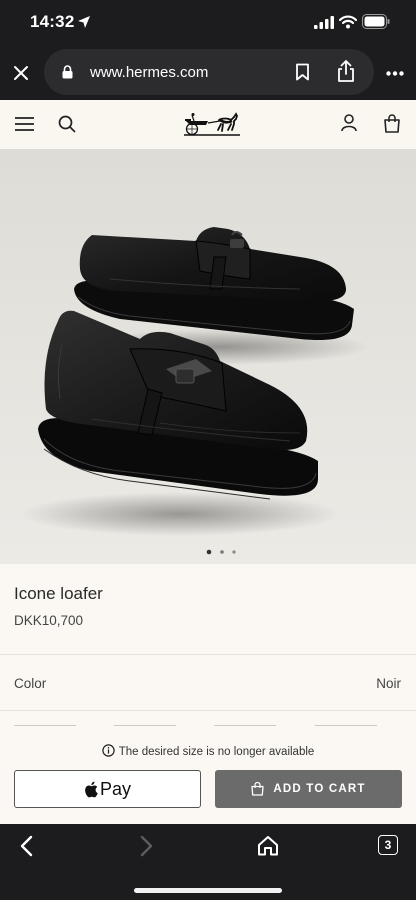  Describe the element at coordinates (346, 71) in the screenshot. I see `share-icon` at that location.